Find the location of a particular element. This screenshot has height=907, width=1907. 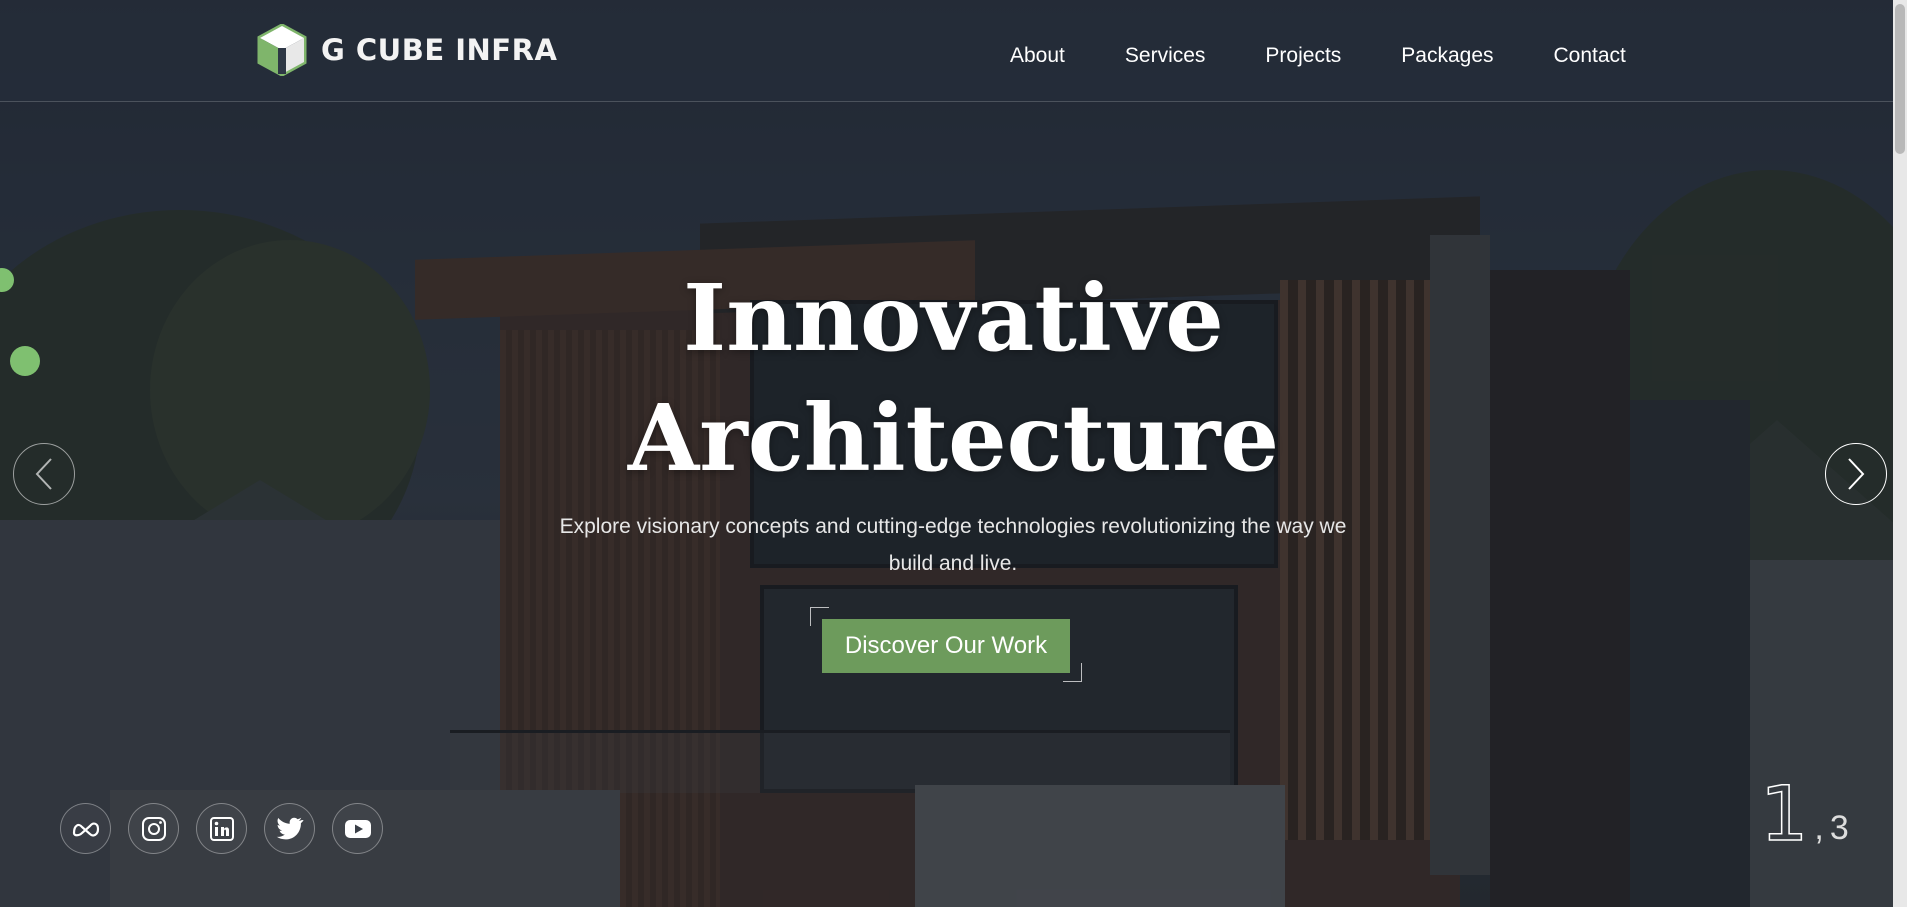

chevron-right-icon is located at coordinates (1856, 474).